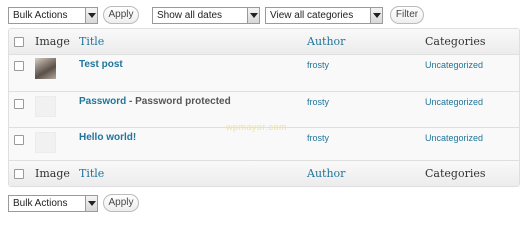 The height and width of the screenshot is (242, 520). I want to click on column-image-footer: Image, so click(52, 173).